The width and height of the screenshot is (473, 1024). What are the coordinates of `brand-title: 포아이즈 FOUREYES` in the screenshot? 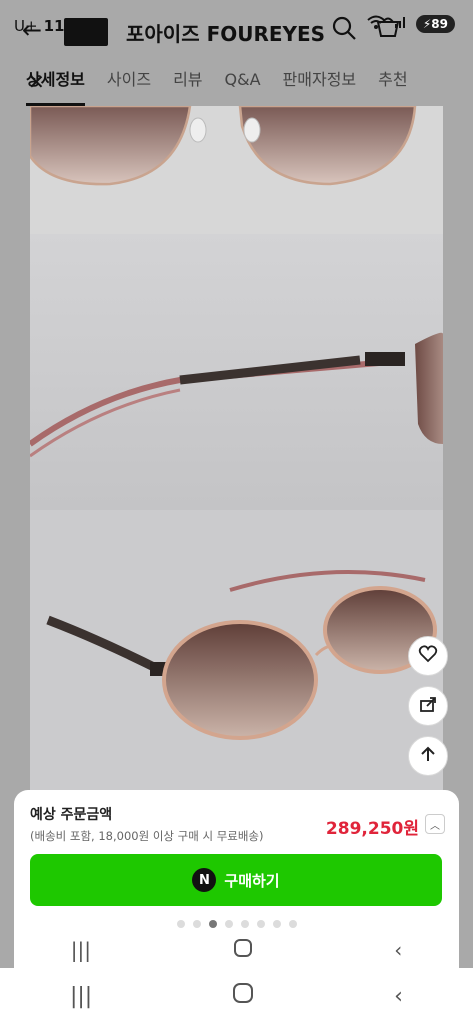 It's located at (225, 32).